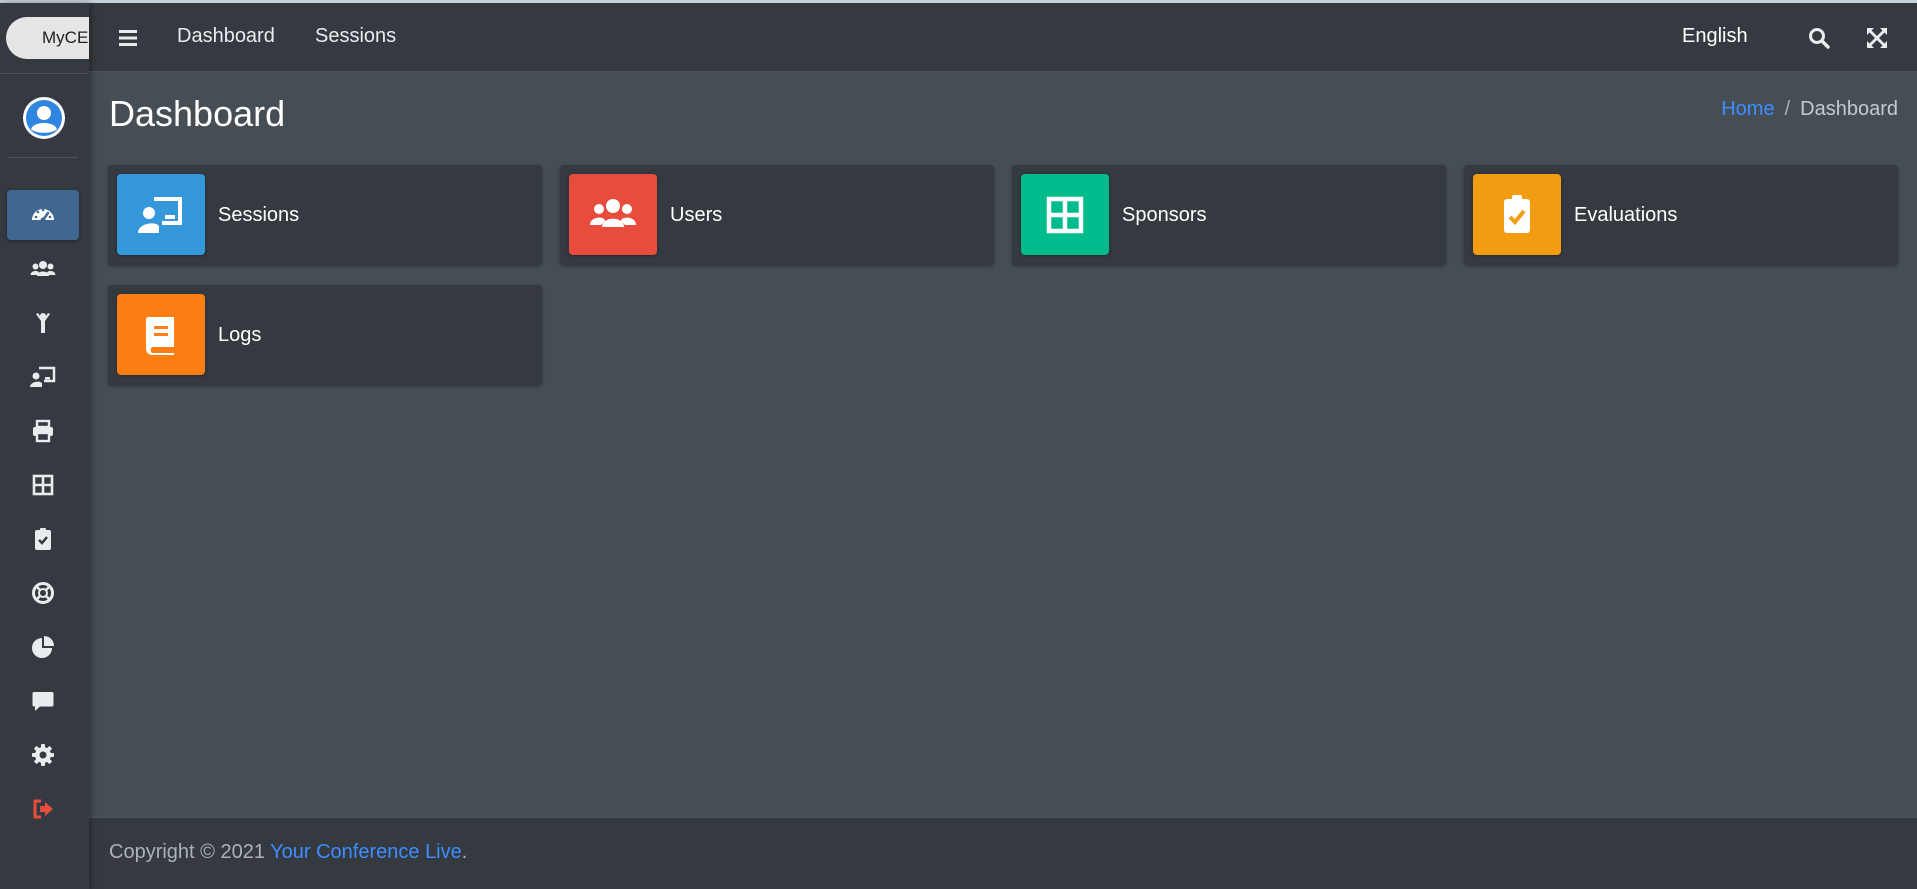 Image resolution: width=1917 pixels, height=889 pixels. I want to click on info-box-users: Users, so click(777, 215).